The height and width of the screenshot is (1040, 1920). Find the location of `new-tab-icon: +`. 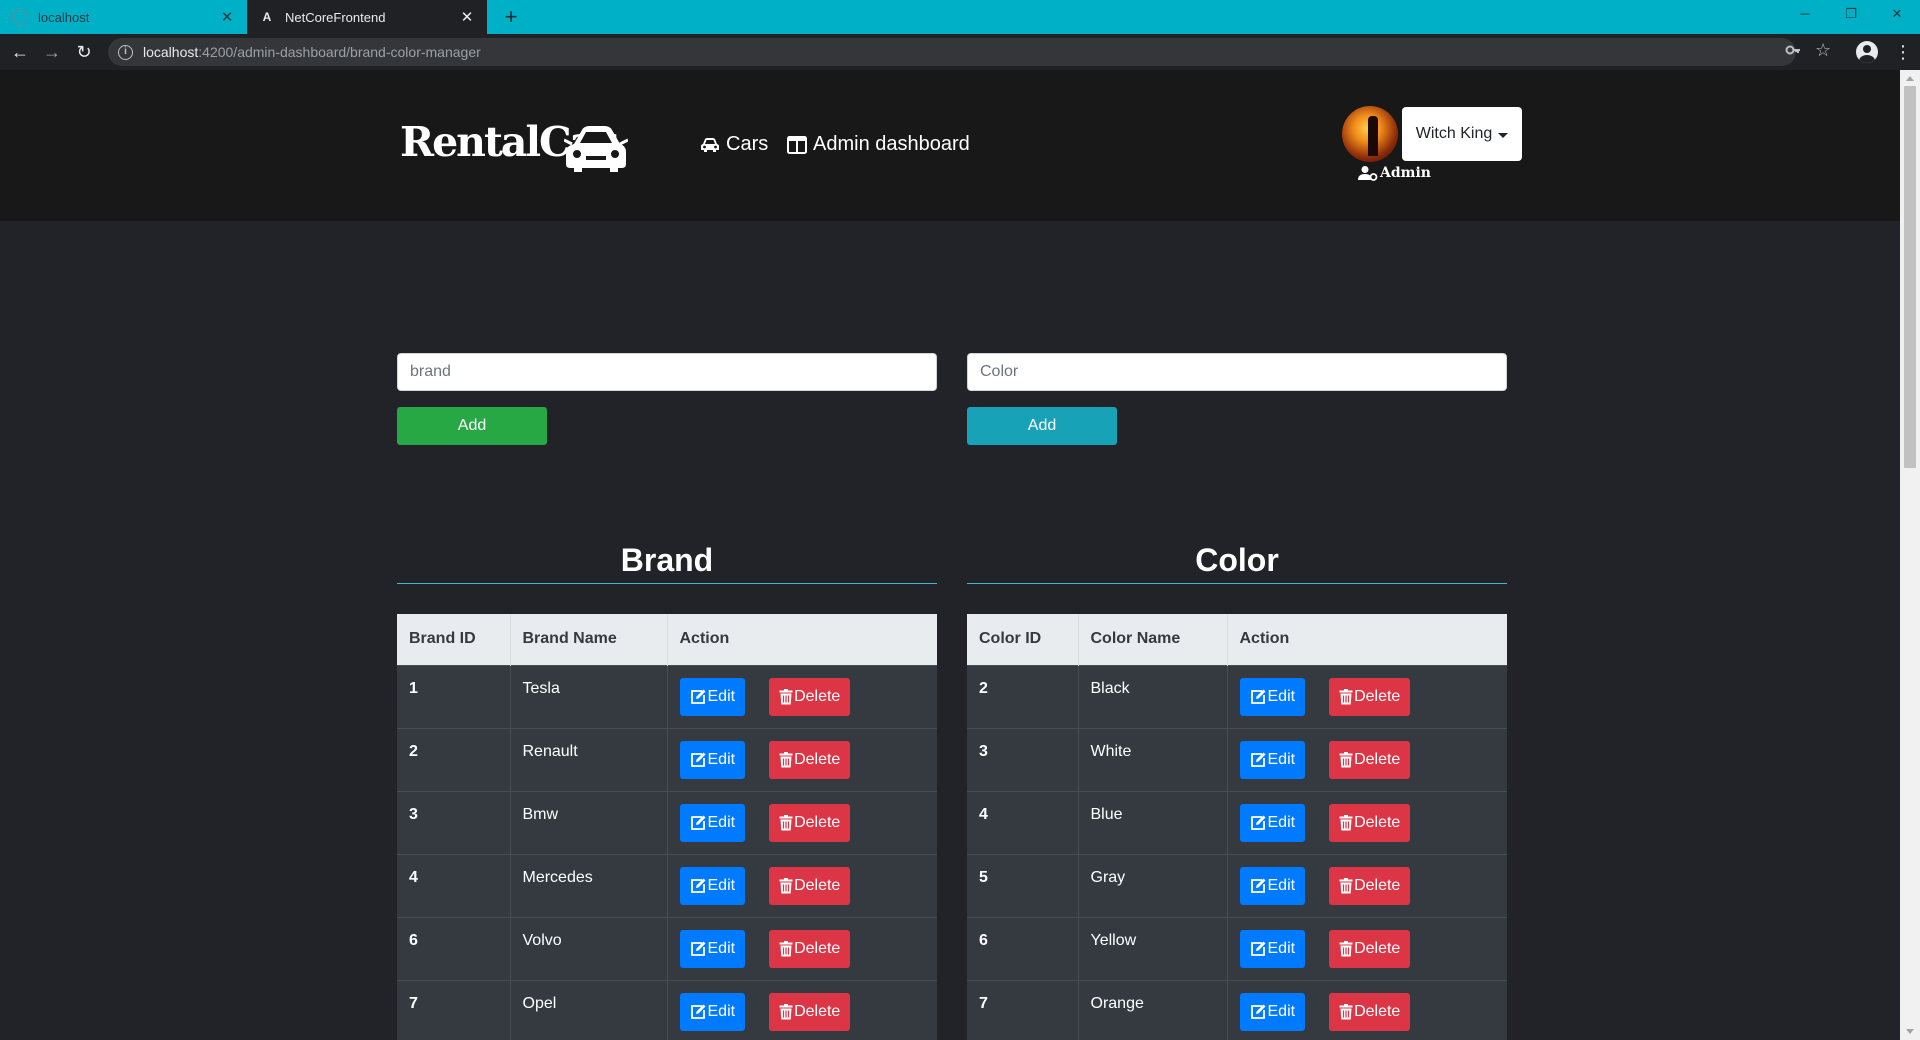

new-tab-icon: + is located at coordinates (511, 17).